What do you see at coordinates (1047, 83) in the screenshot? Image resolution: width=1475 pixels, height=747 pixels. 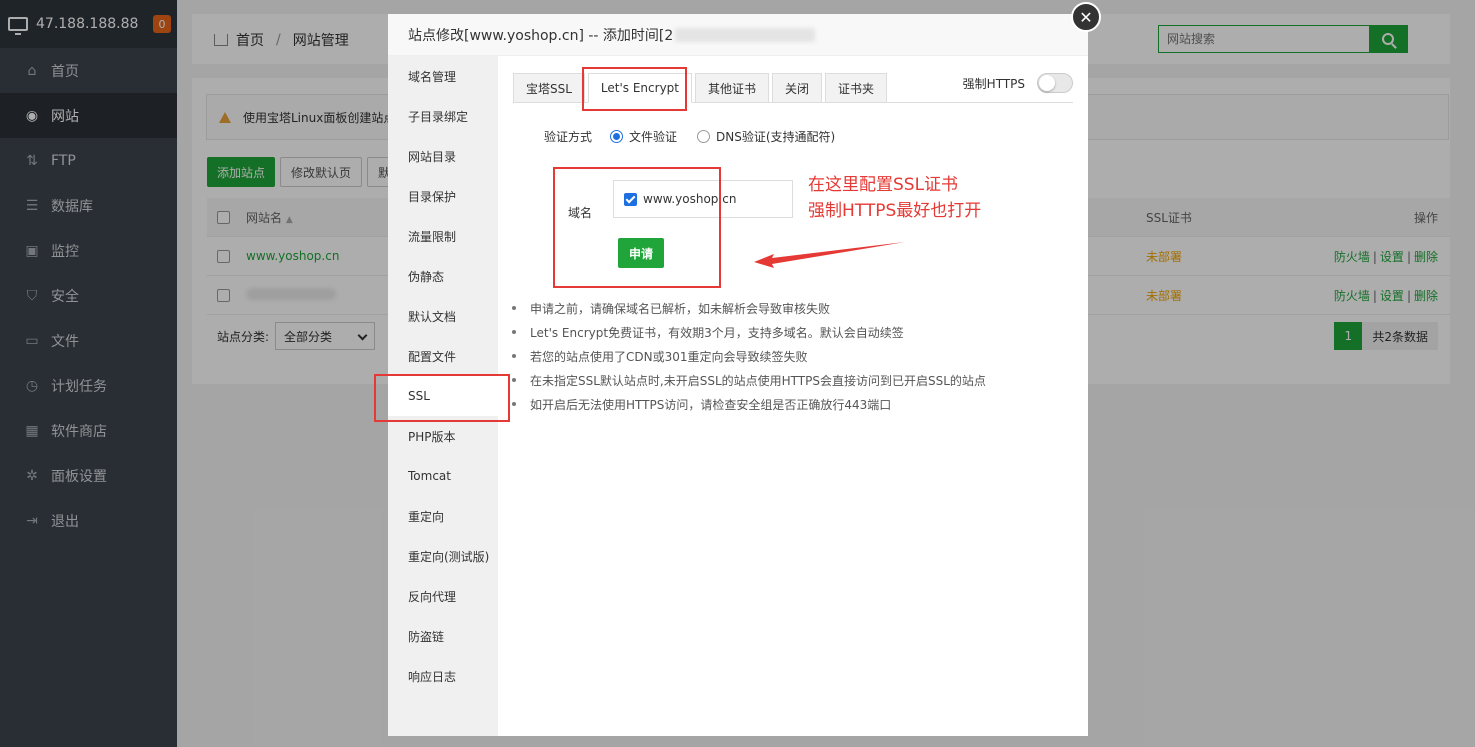 I see `toggle-knob` at bounding box center [1047, 83].